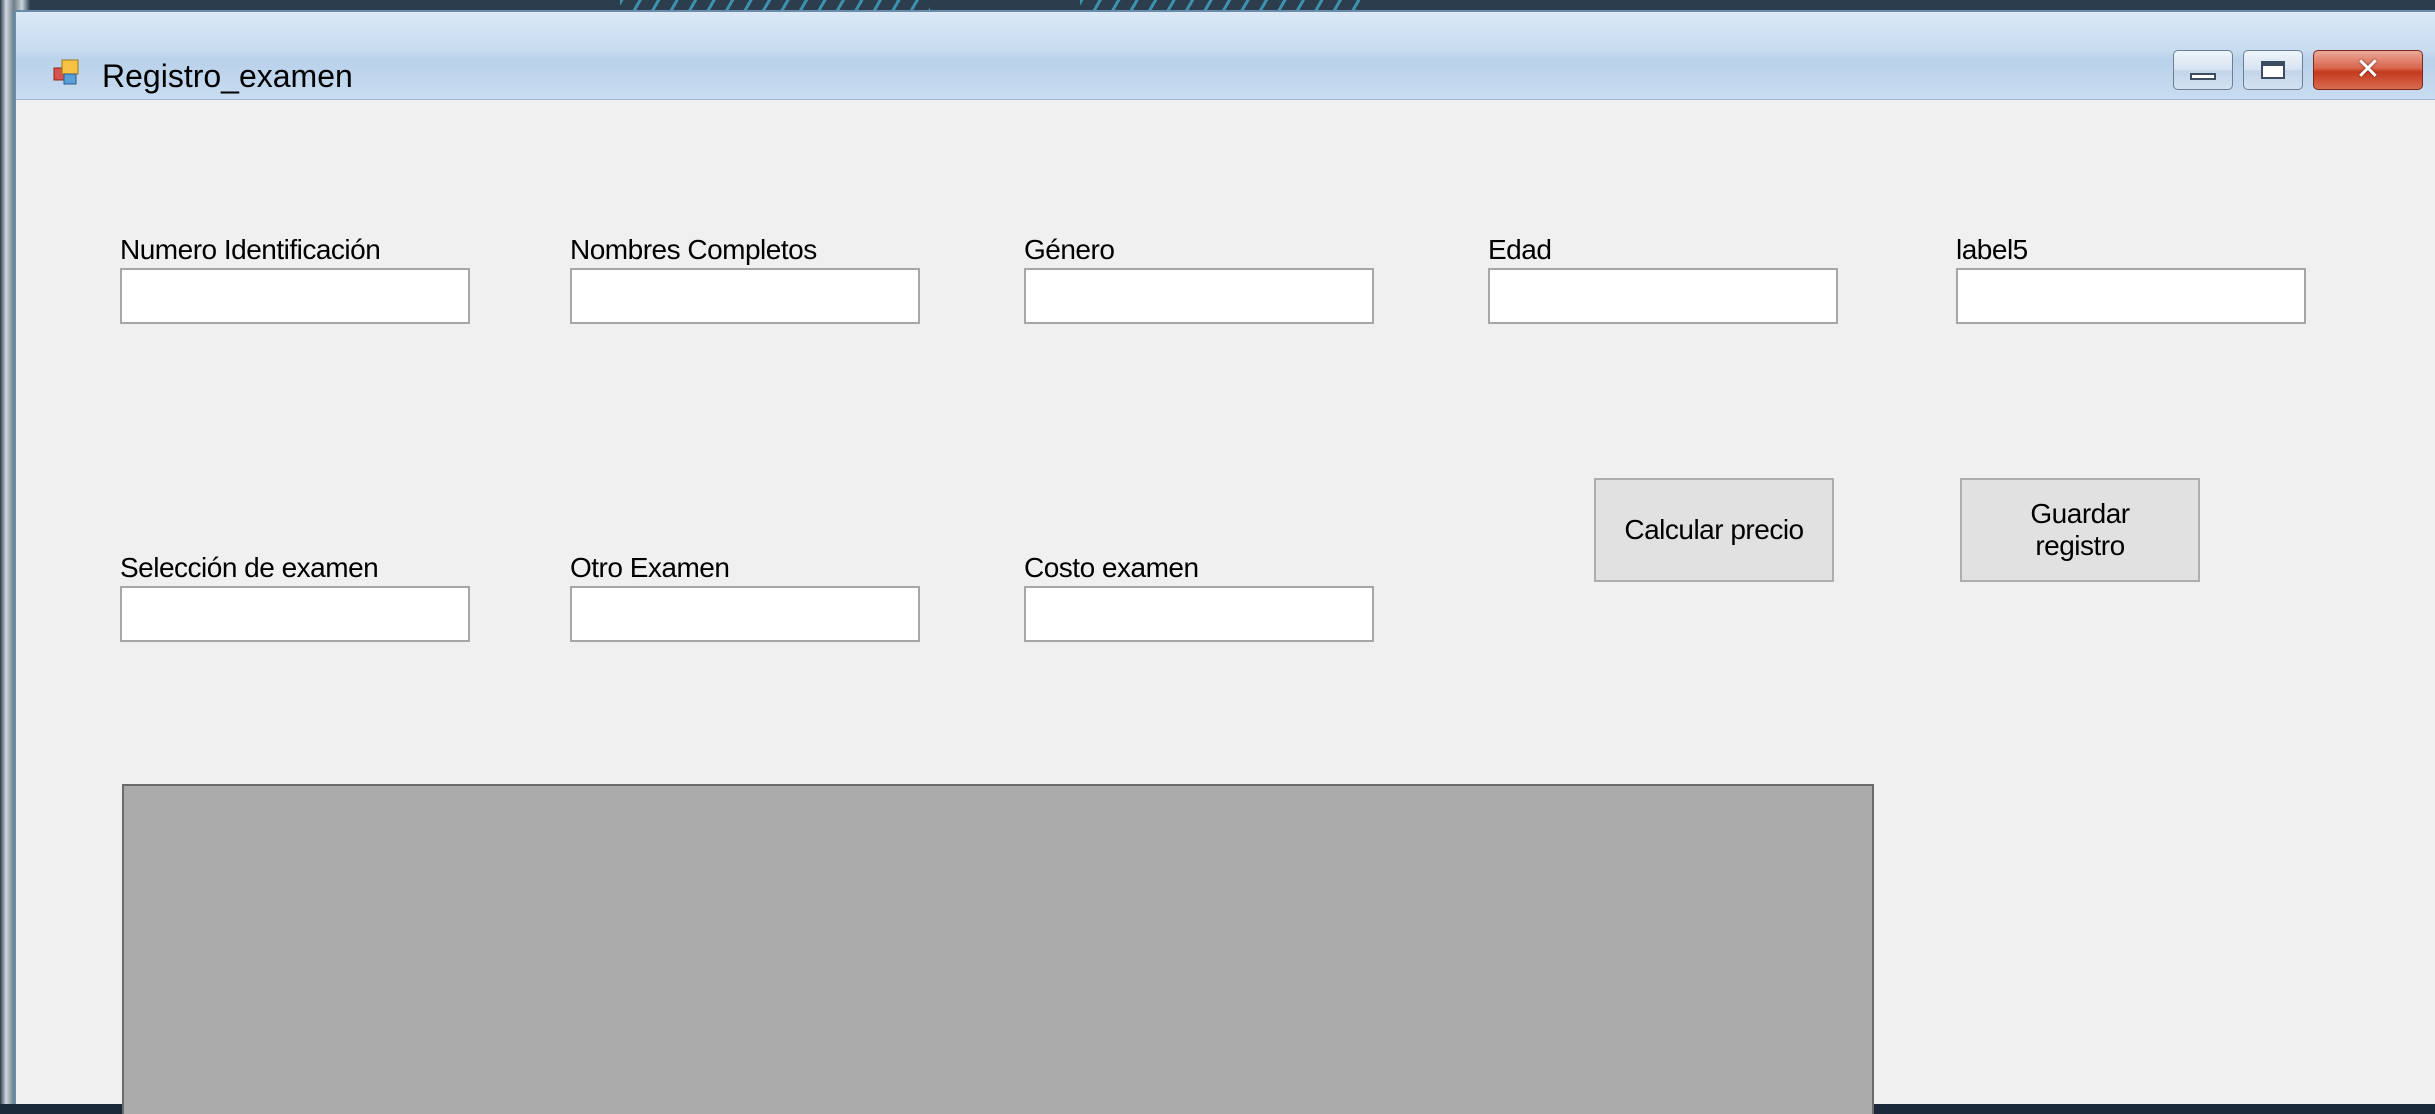 This screenshot has height=1114, width=2435. Describe the element at coordinates (1199, 296) in the screenshot. I see `genero-input` at that location.